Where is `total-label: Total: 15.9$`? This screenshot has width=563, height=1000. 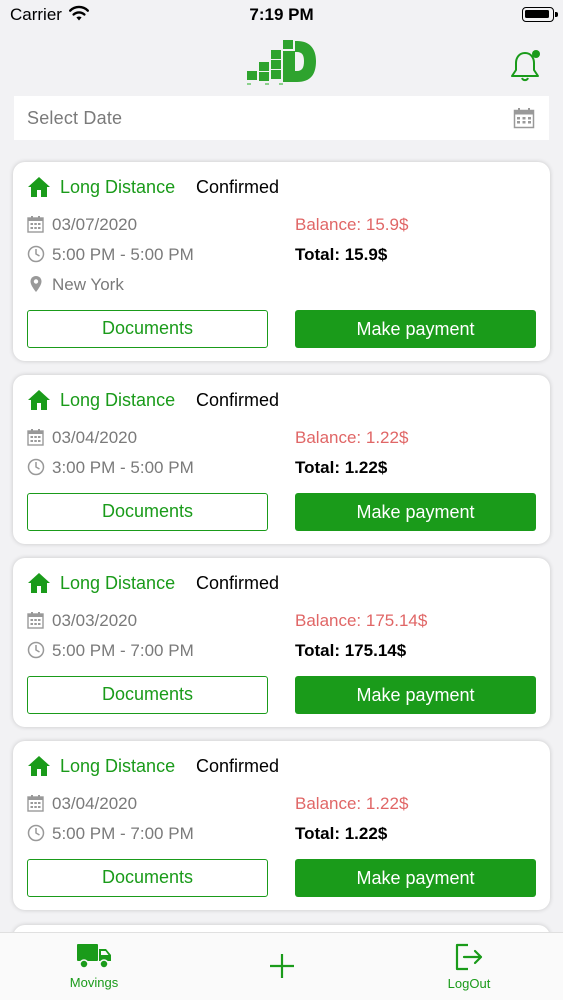 total-label: Total: 15.9$ is located at coordinates (341, 254).